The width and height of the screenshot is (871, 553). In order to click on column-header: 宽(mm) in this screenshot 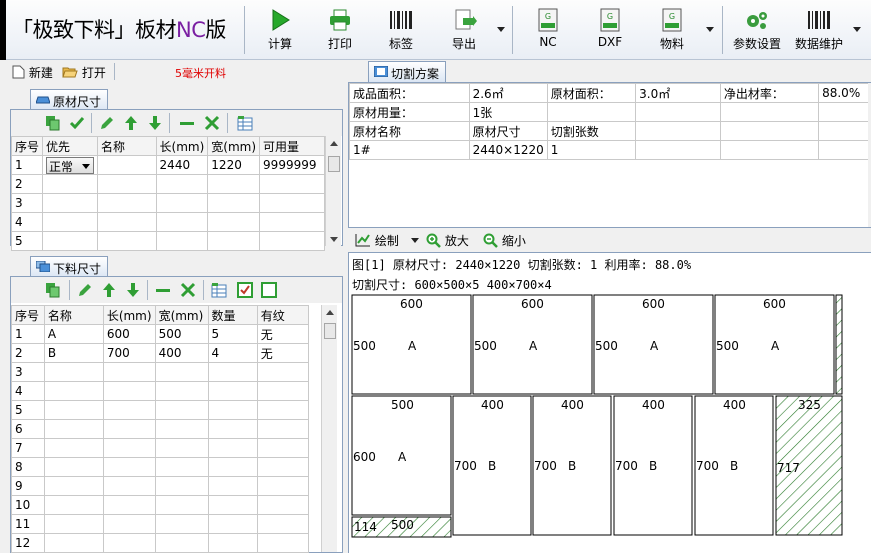, I will do `click(181, 315)`.